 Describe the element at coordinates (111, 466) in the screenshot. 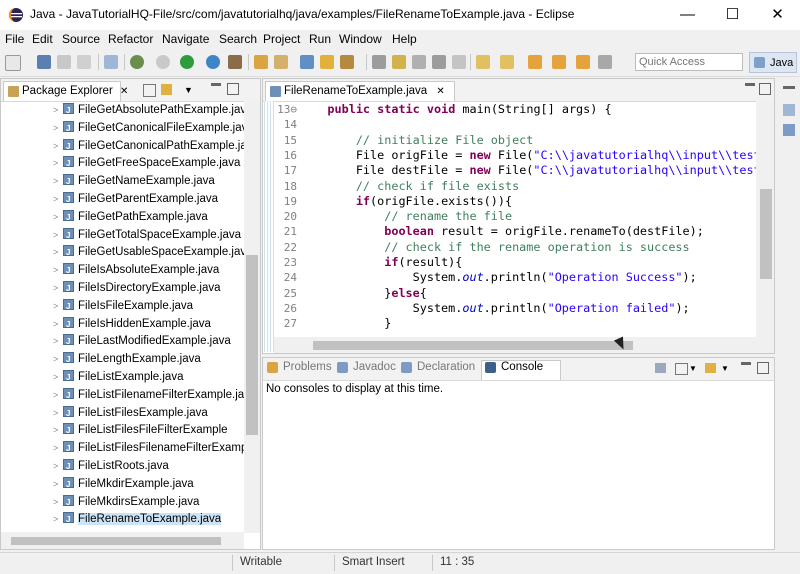

I see `tree-item: > FileListRoots.java` at that location.